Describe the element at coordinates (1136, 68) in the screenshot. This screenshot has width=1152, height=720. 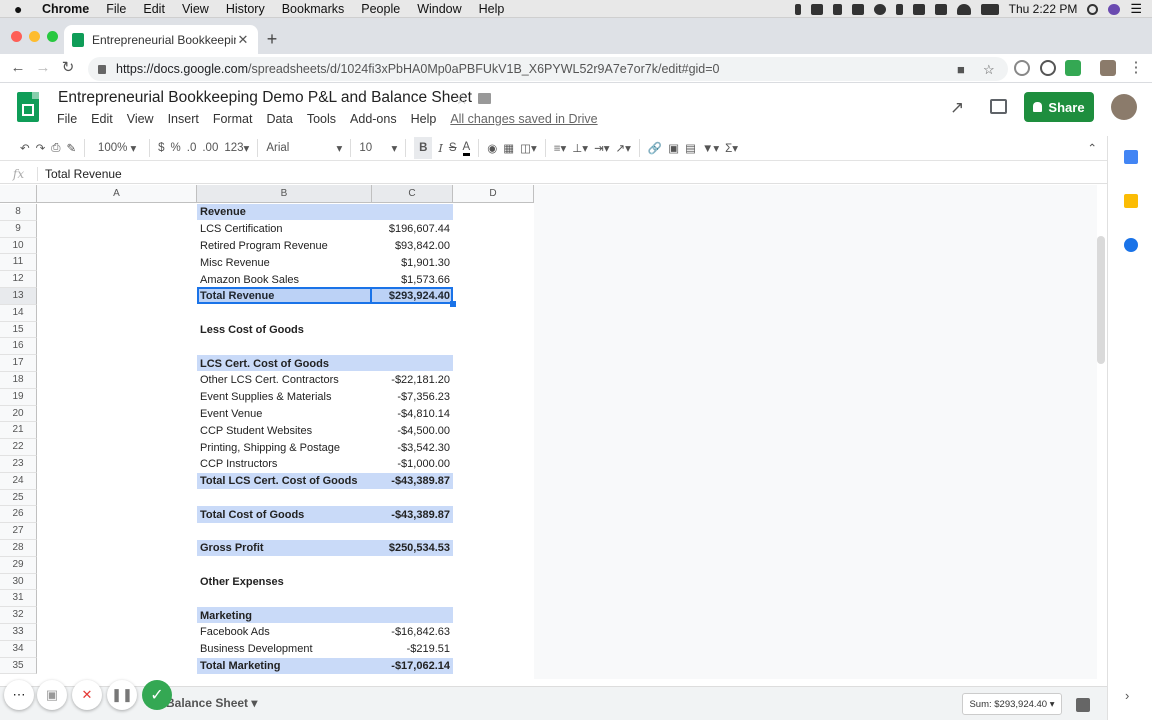
I see `chrome-menu-icon: ⋮` at that location.